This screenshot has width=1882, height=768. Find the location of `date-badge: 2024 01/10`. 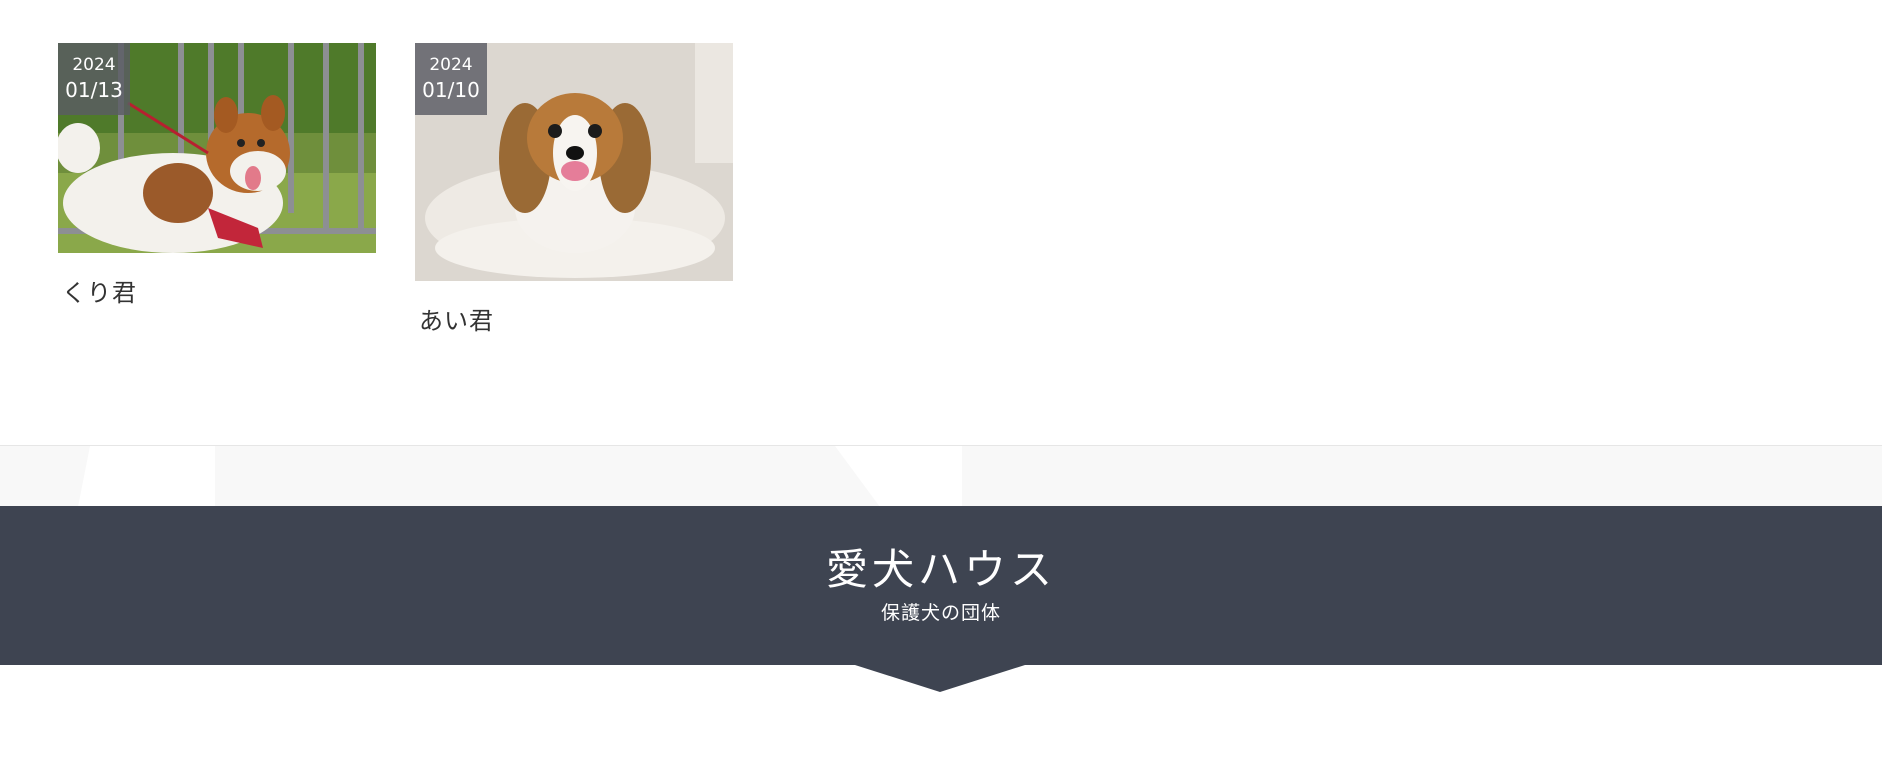

date-badge: 2024 01/10 is located at coordinates (451, 79).